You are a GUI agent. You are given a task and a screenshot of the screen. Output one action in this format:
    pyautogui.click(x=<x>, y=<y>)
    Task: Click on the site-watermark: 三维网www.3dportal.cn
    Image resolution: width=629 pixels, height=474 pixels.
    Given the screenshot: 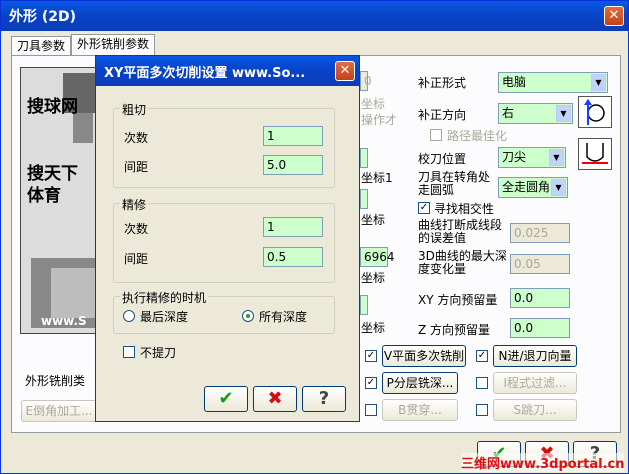 What is the action you would take?
    pyautogui.click(x=543, y=462)
    